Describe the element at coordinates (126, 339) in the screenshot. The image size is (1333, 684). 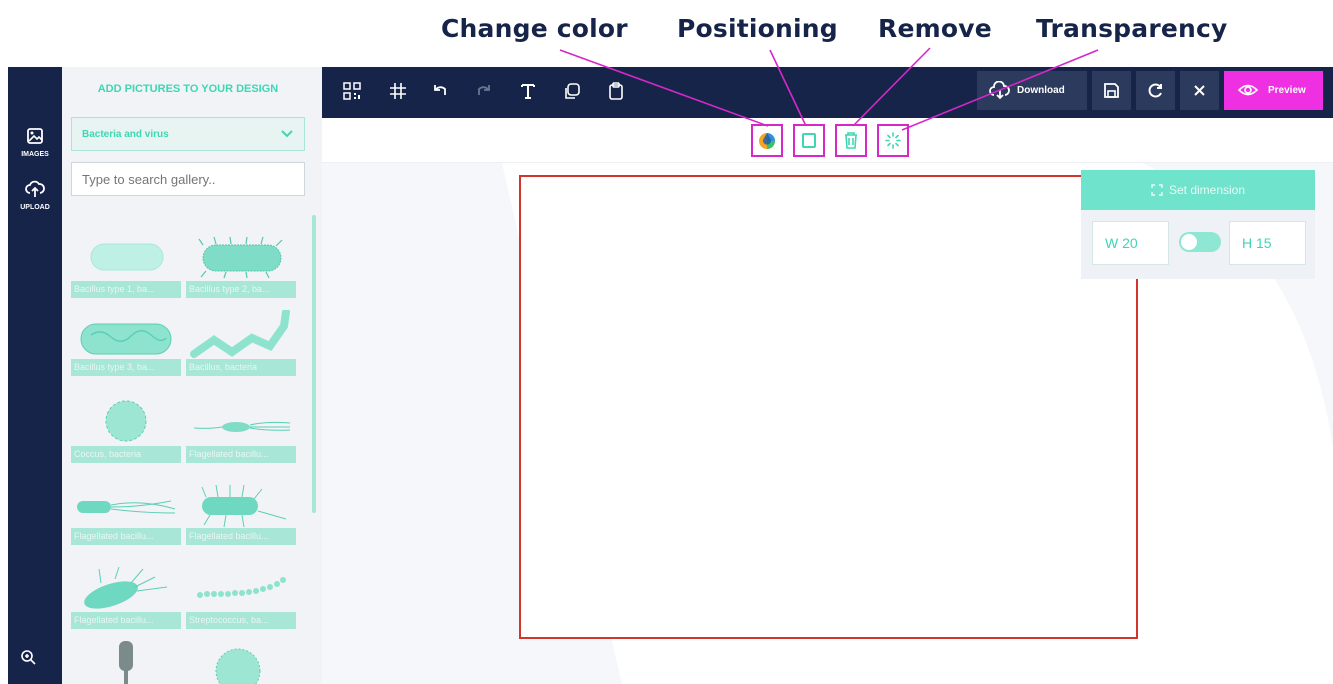
I see `bacillus-wrinkled-icon` at that location.